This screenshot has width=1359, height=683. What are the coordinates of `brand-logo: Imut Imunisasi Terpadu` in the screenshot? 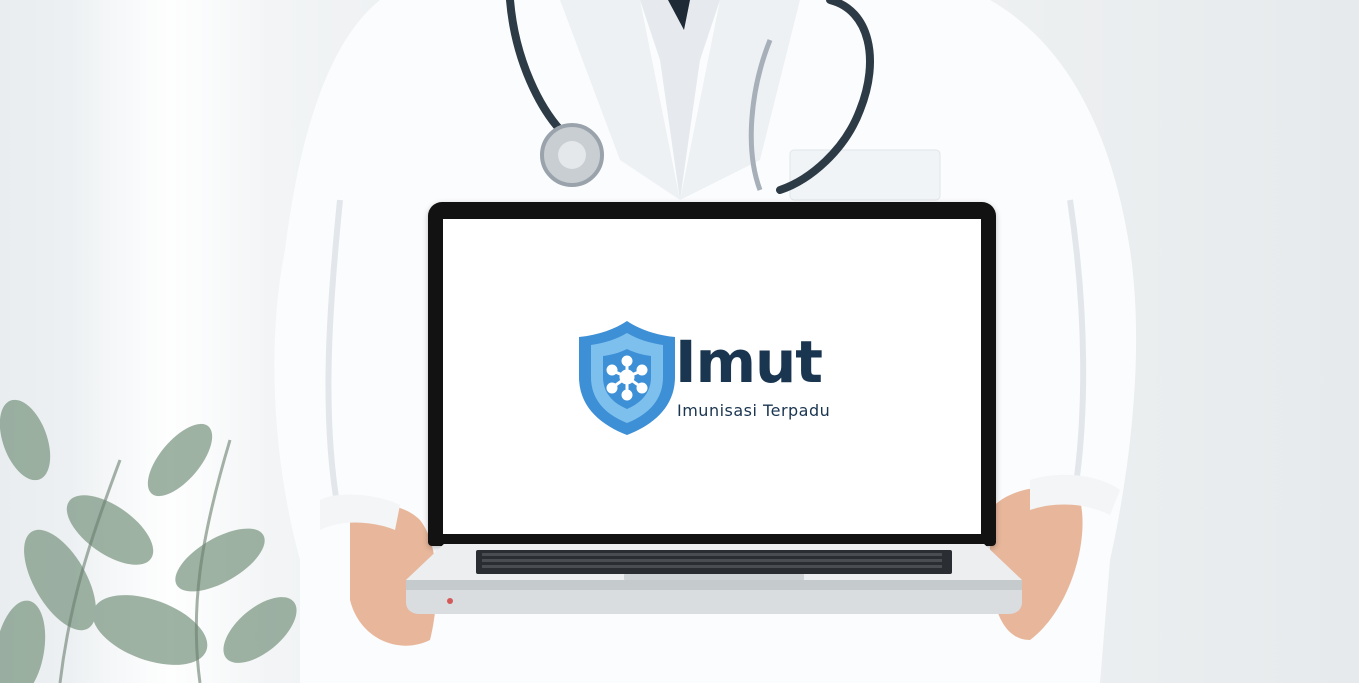 It's located at (713, 379).